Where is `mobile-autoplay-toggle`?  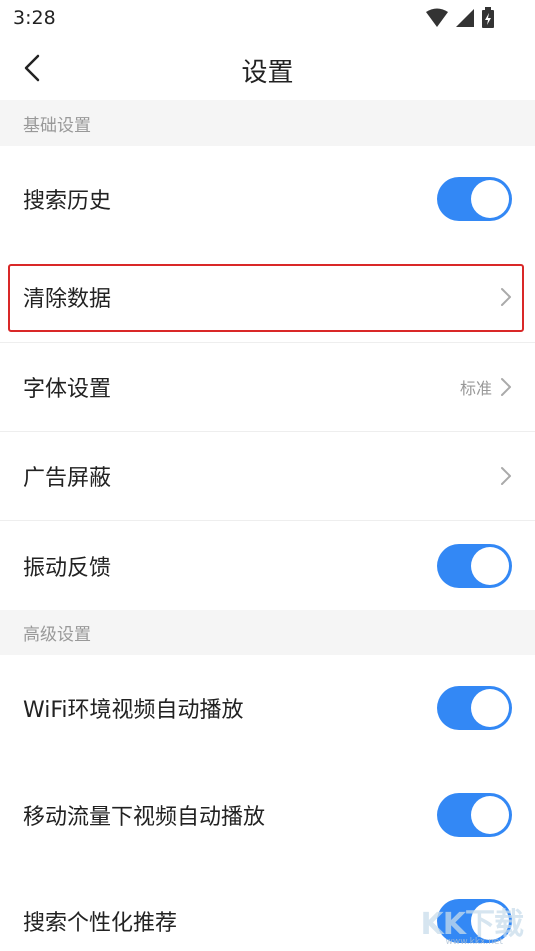 mobile-autoplay-toggle is located at coordinates (474, 814).